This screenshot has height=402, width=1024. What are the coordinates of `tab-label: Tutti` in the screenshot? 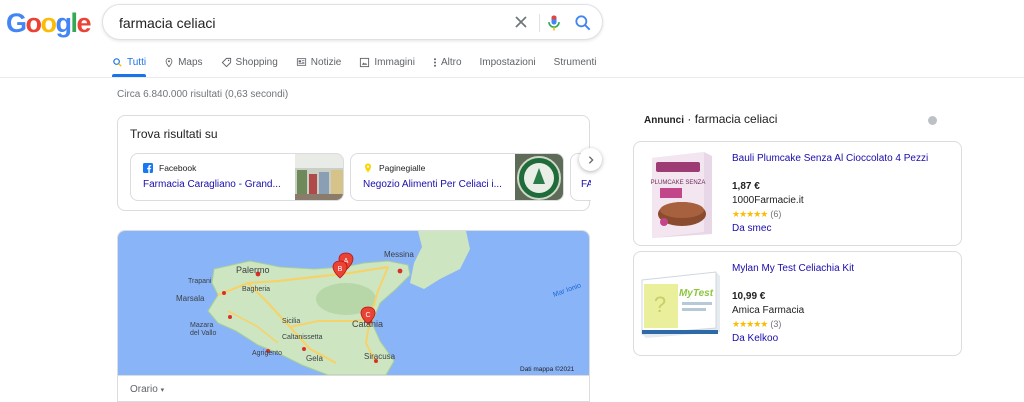 It's located at (137, 62).